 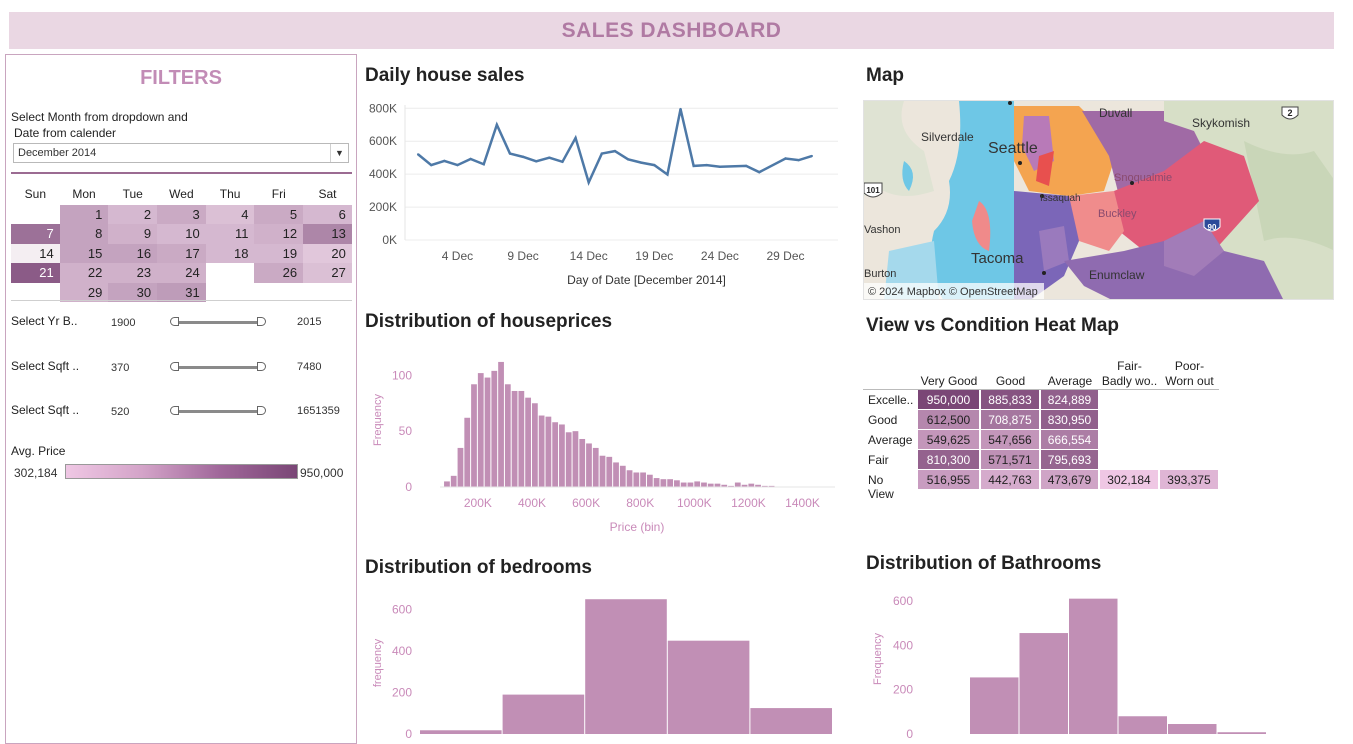 I want to click on calendar-day-15: 15, so click(x=84, y=253).